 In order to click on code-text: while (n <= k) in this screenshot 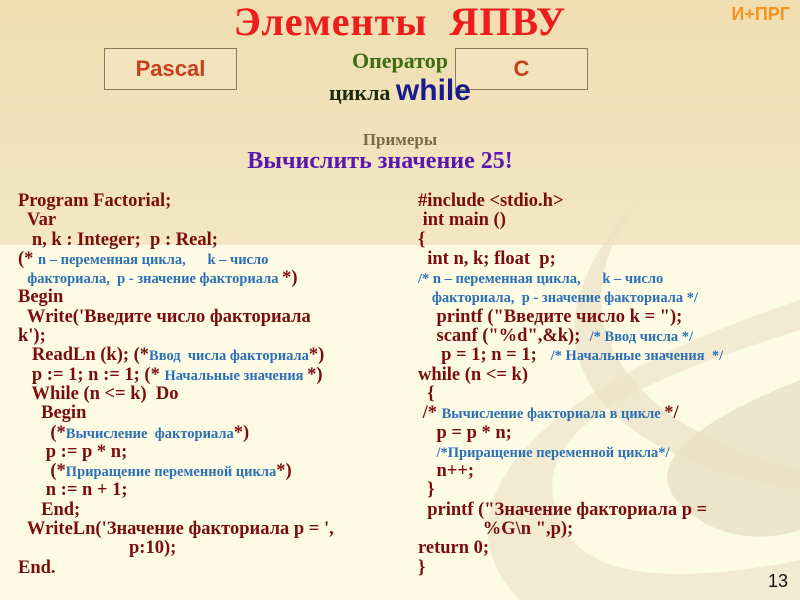, I will do `click(473, 374)`.